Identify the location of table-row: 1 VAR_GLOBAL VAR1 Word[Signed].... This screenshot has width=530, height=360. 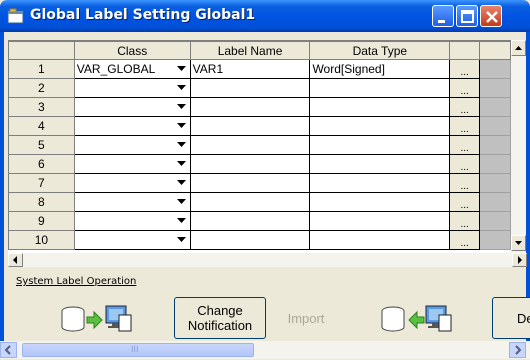
(259, 69).